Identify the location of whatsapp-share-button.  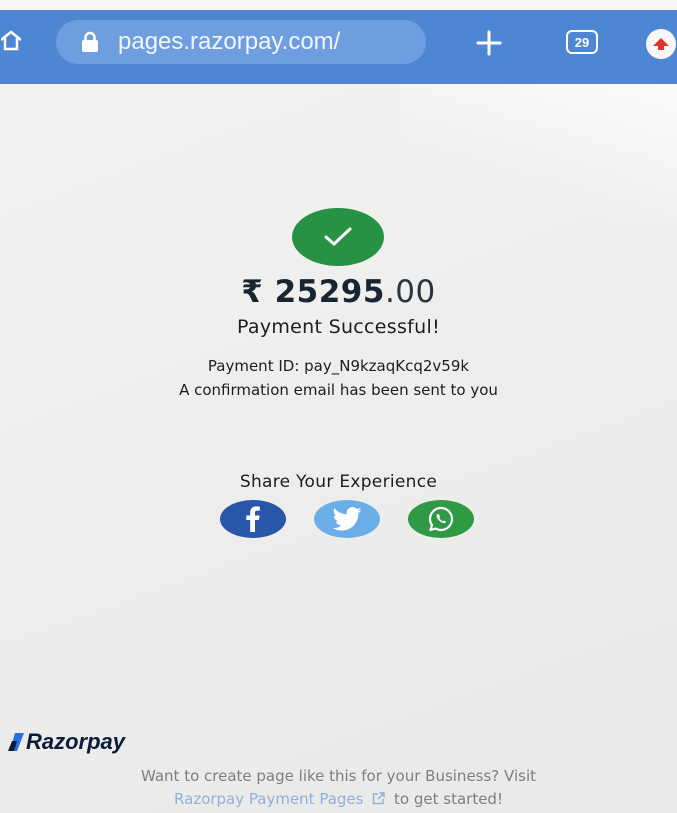
(441, 519).